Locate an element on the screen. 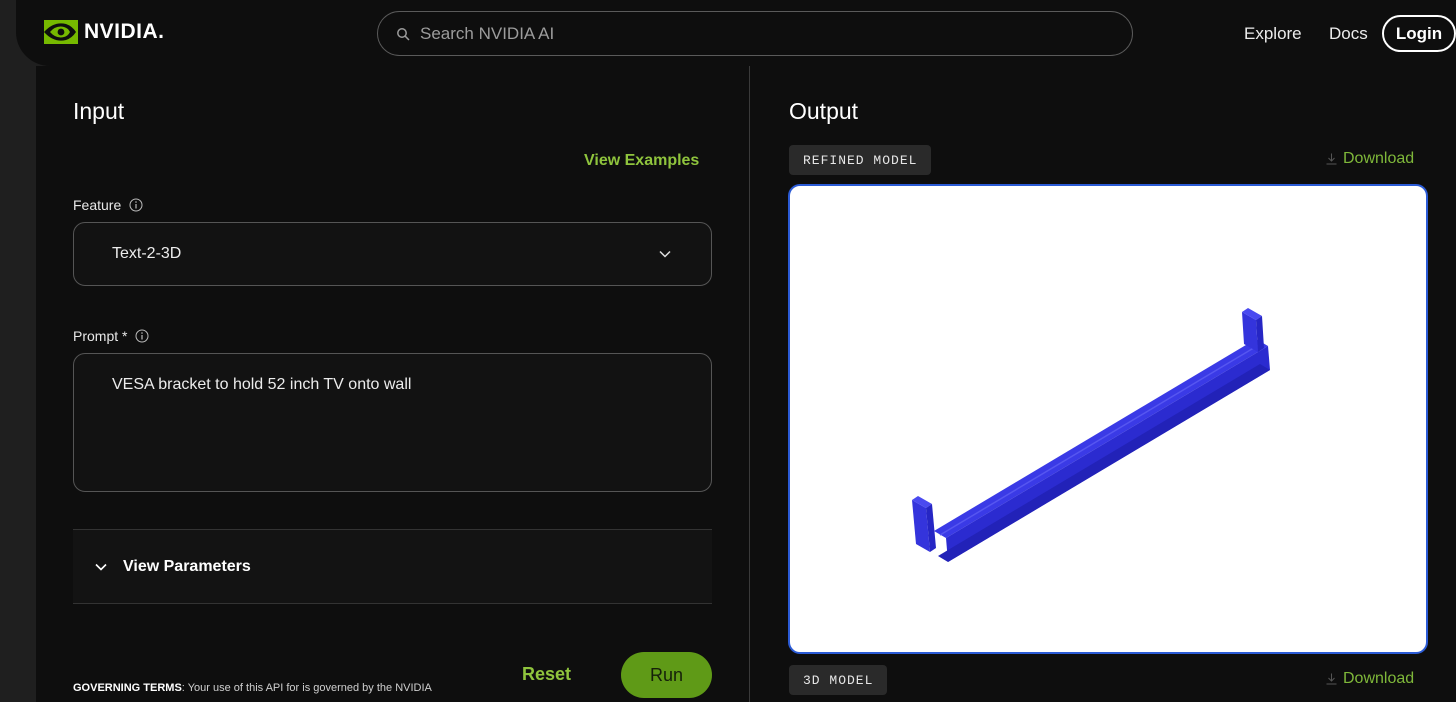 Image resolution: width=1456 pixels, height=702 pixels. panel-divider is located at coordinates (749, 384).